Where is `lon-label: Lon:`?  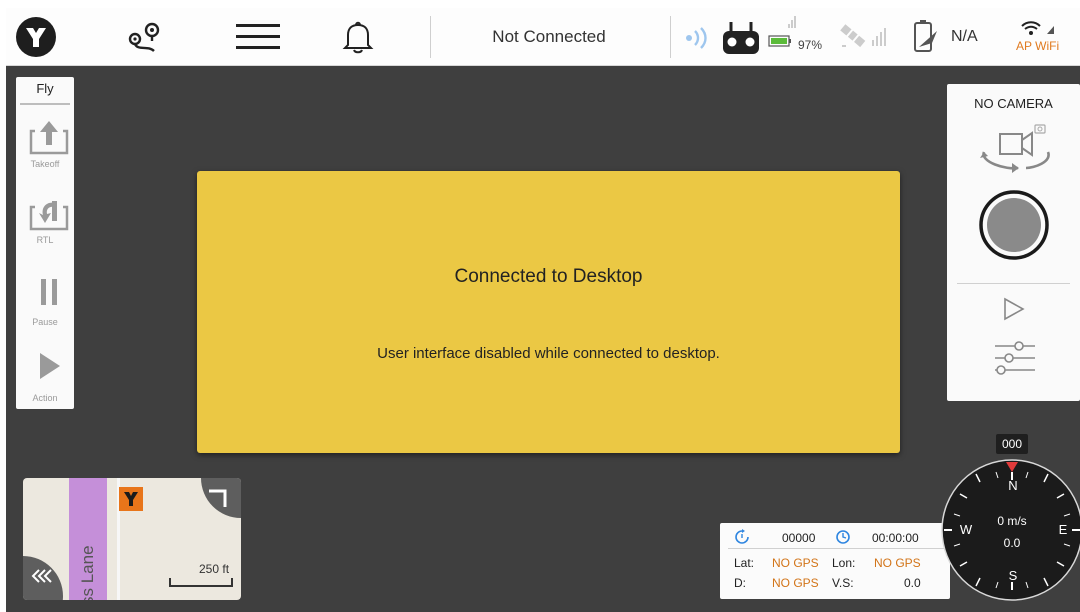
lon-label: Lon: is located at coordinates (844, 563).